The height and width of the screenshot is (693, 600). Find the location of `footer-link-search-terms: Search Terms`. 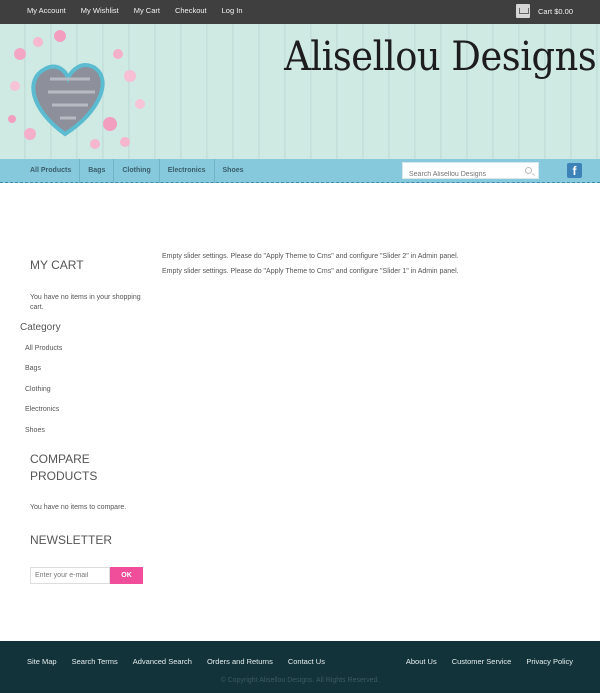

footer-link-search-terms: Search Terms is located at coordinates (95, 661).